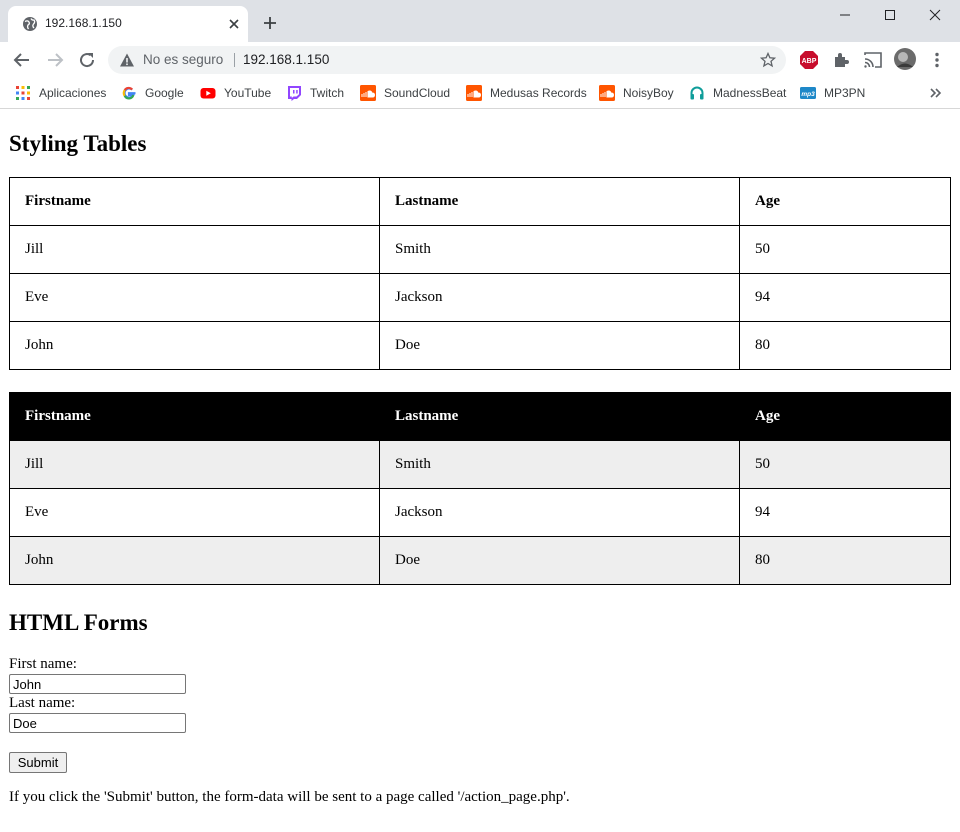 Image resolution: width=960 pixels, height=832 pixels. I want to click on bookmark-mp3pn: mp3 MP3PN, so click(832, 93).